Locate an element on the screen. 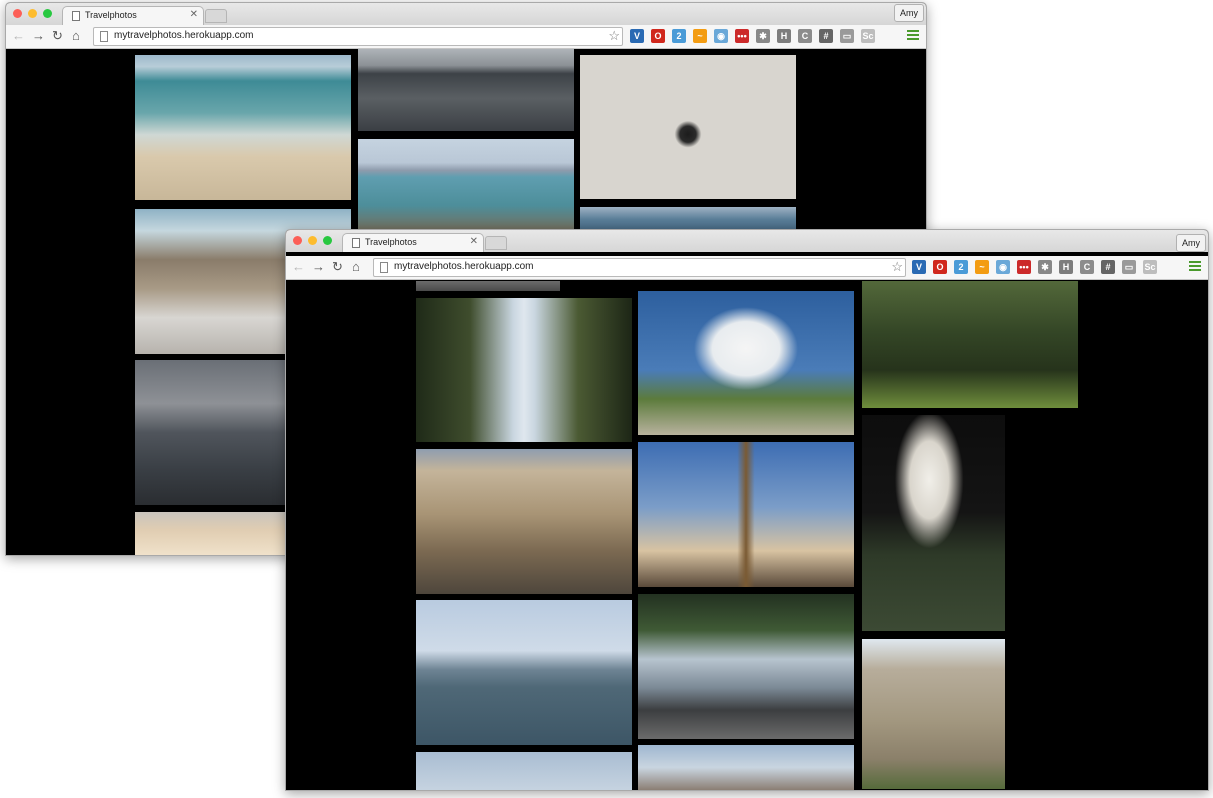 This screenshot has height=798, width=1213. photo-sunset-sky is located at coordinates (211, 533).